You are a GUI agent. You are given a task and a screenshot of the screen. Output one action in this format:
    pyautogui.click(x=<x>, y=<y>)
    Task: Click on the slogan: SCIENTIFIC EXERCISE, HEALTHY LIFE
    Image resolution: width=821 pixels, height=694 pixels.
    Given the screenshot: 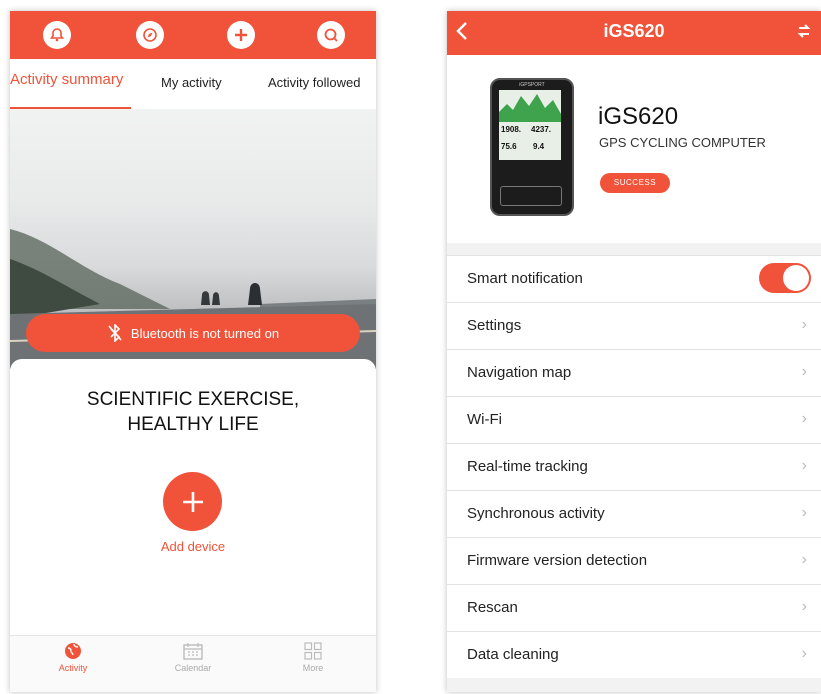 What is the action you would take?
    pyautogui.click(x=193, y=412)
    